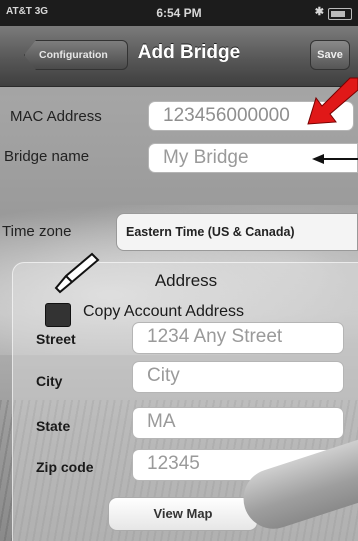 The image size is (358, 541). What do you see at coordinates (58, 315) in the screenshot?
I see `copy-address-checkbox` at bounding box center [58, 315].